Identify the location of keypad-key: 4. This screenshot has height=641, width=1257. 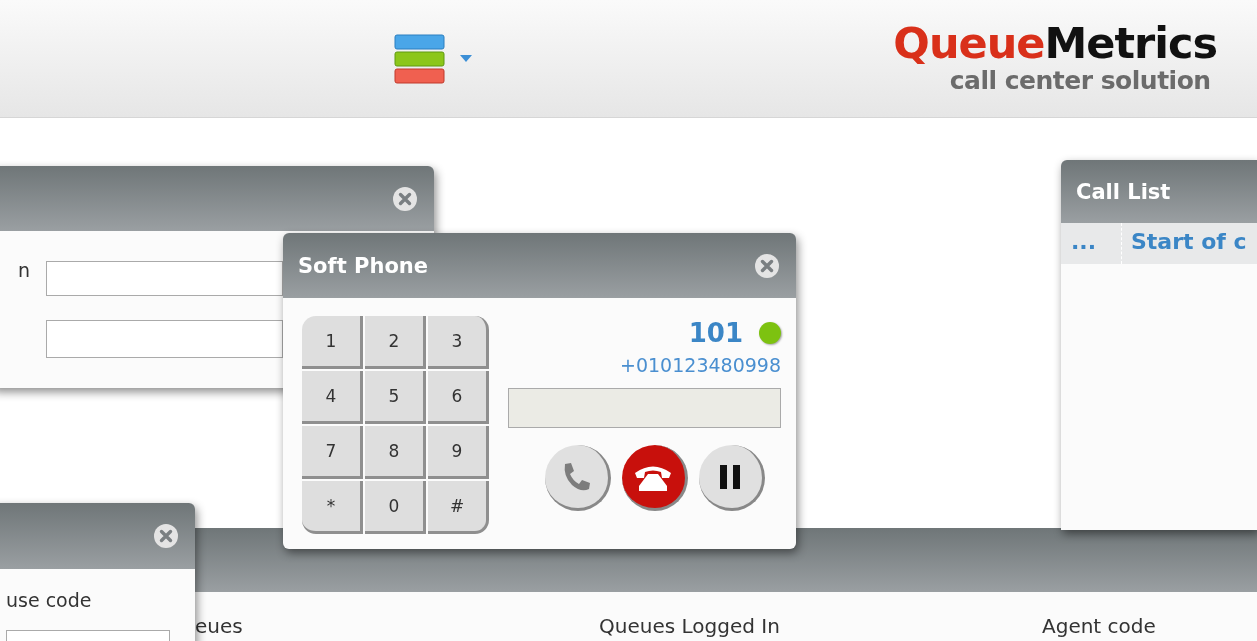
(332, 397).